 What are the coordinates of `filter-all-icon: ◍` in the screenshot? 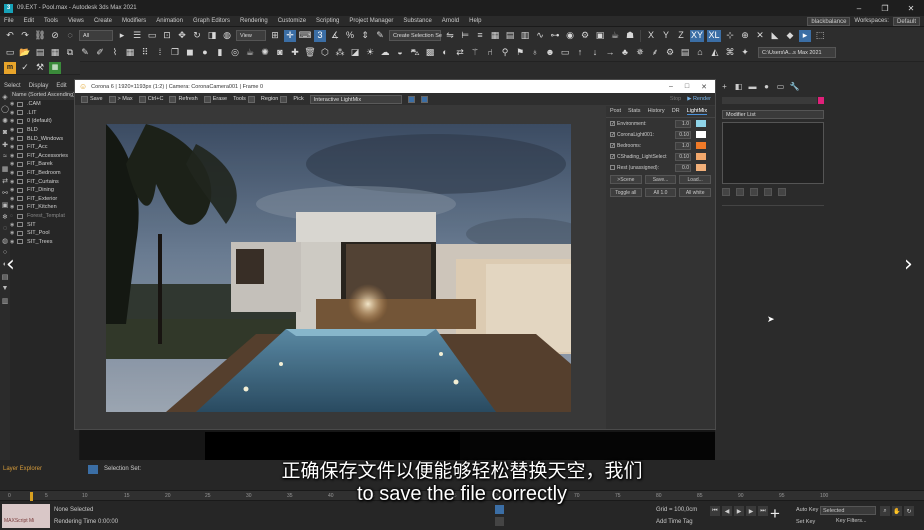 It's located at (5, 242).